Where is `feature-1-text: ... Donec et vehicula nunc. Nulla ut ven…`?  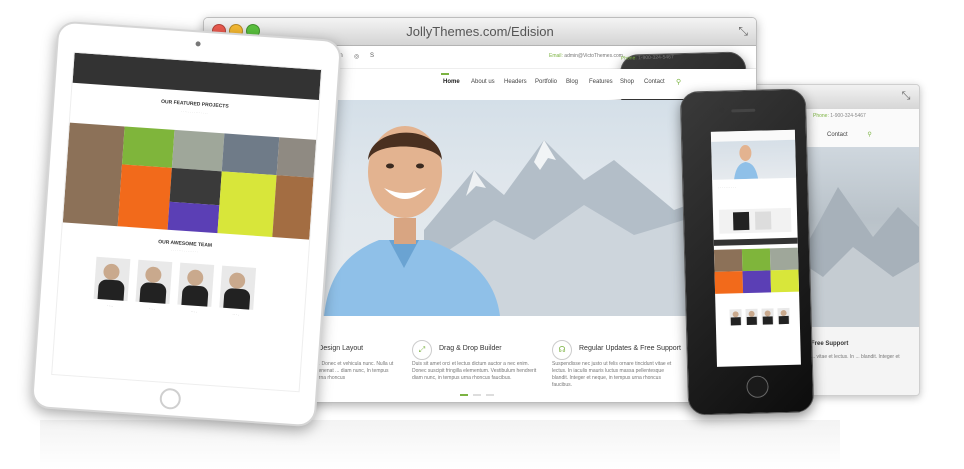 feature-1-text: ... Donec et vehicula nunc. Nulla ut ven… is located at coordinates (355, 371).